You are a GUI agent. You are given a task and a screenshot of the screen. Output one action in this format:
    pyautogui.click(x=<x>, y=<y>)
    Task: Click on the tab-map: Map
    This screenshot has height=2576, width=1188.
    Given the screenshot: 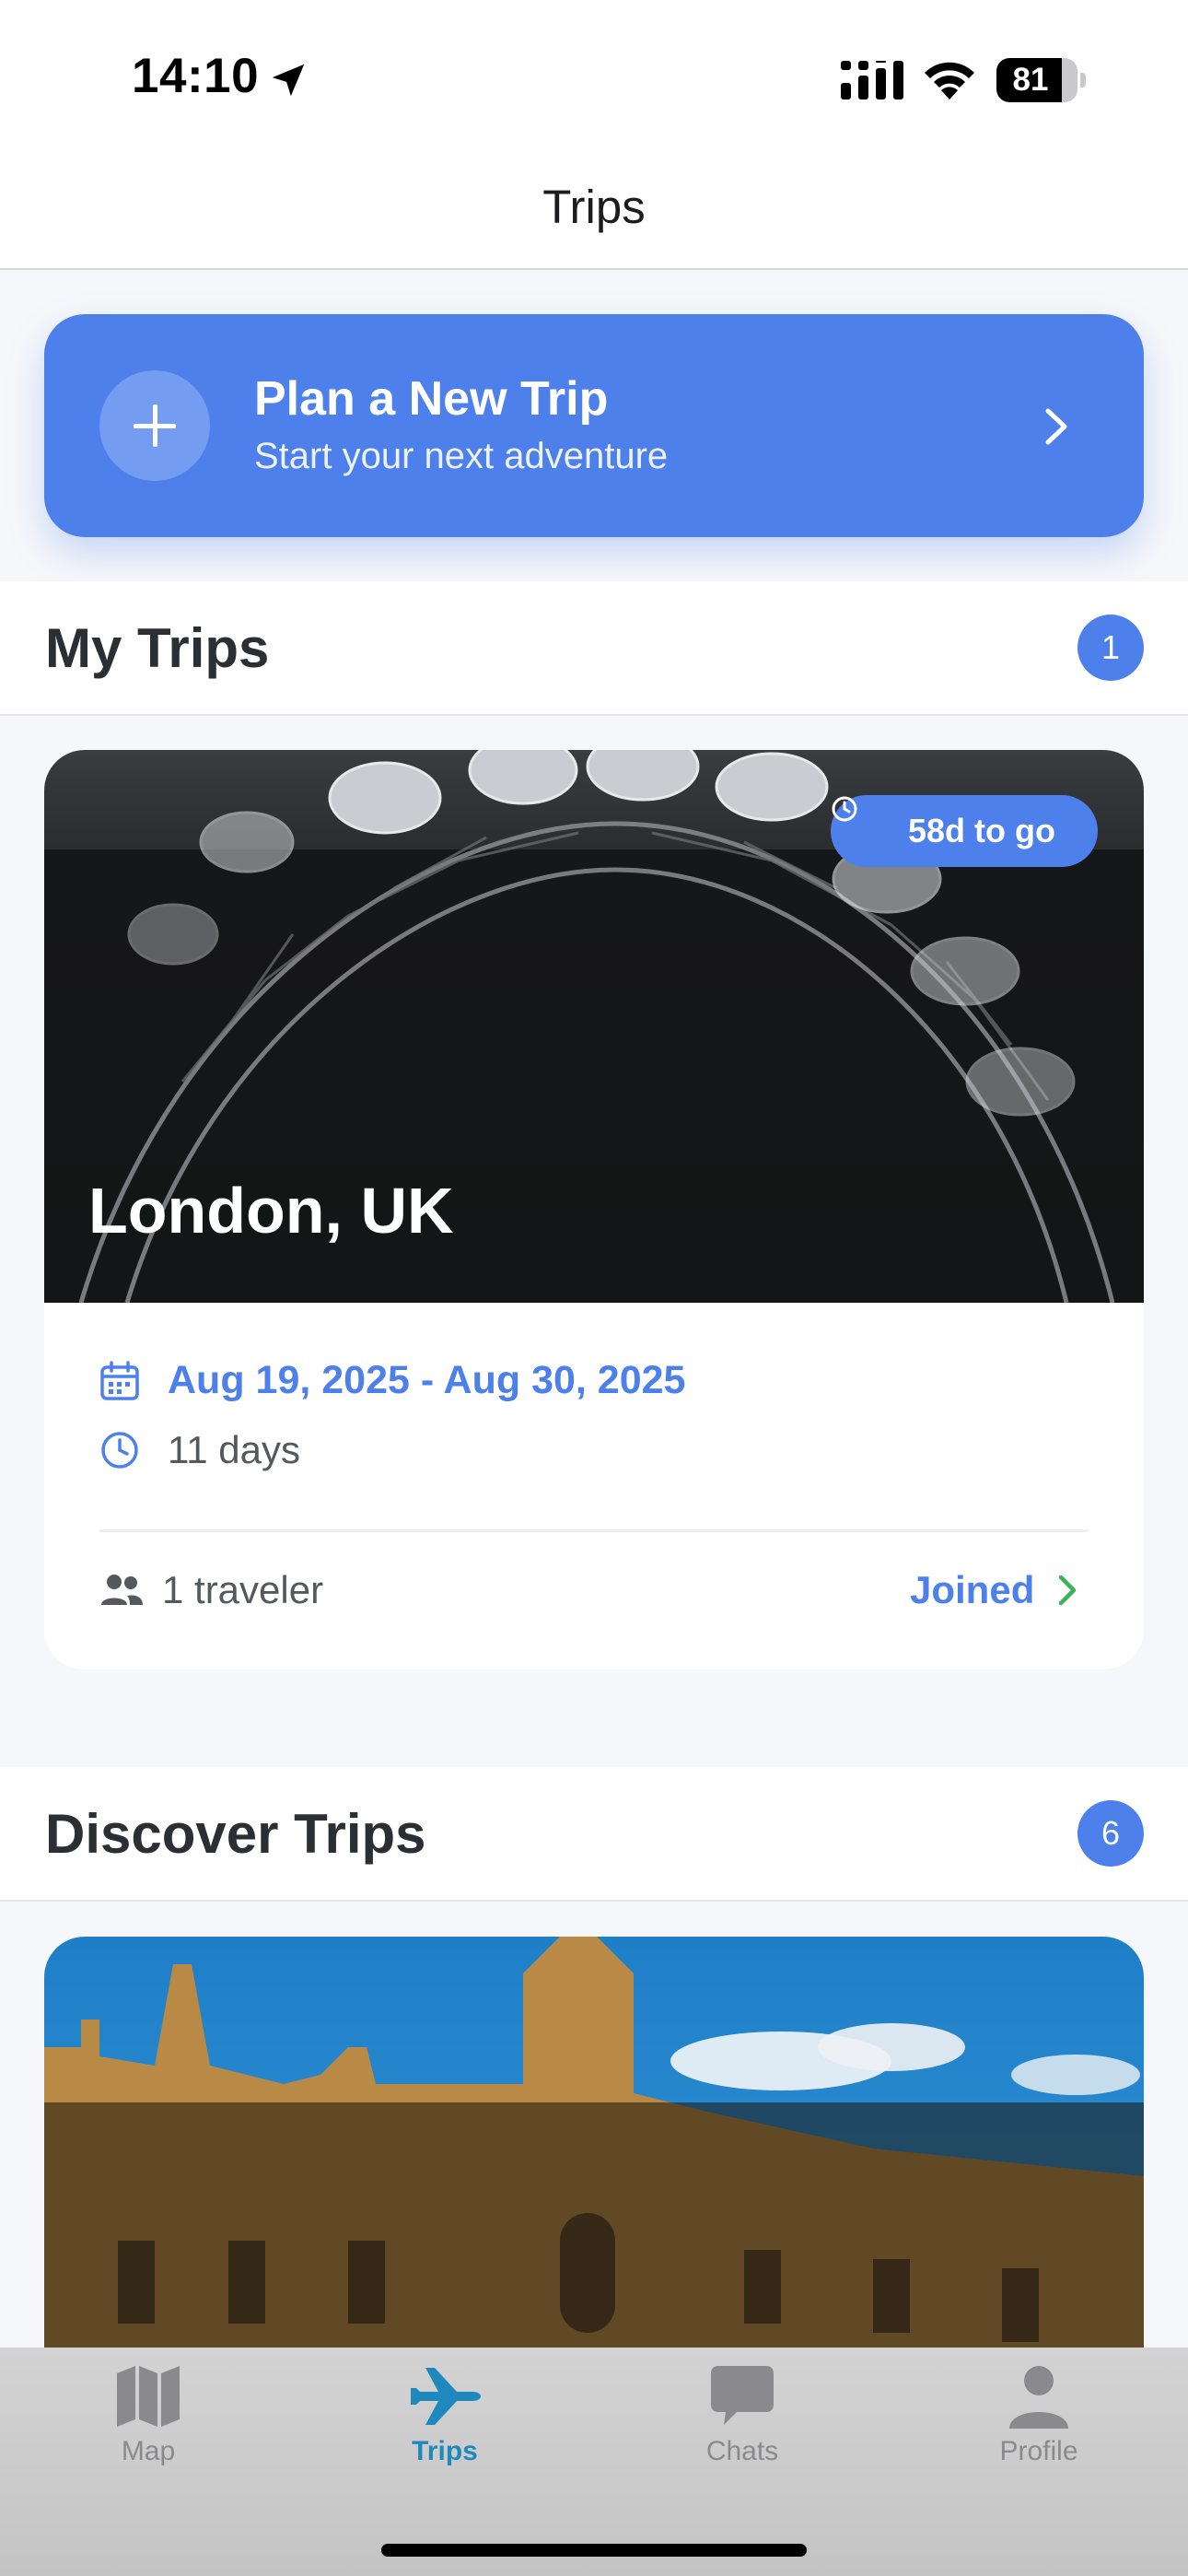 What is the action you would take?
    pyautogui.click(x=148, y=2415)
    